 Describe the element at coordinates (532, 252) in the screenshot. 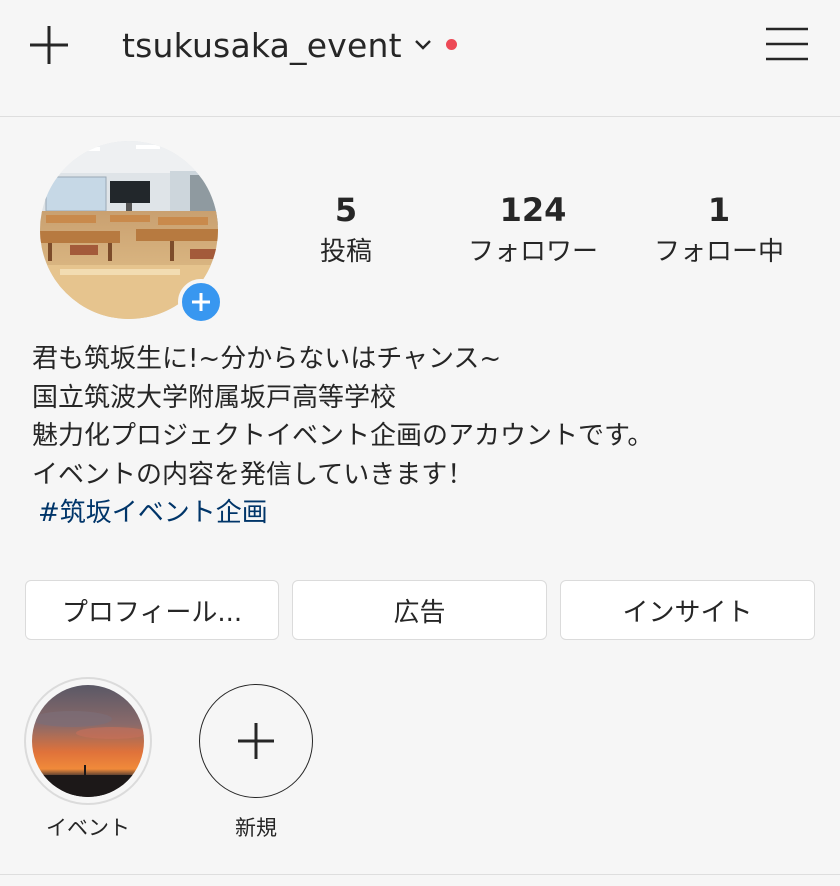

I see `followers-label: フォロワー` at that location.